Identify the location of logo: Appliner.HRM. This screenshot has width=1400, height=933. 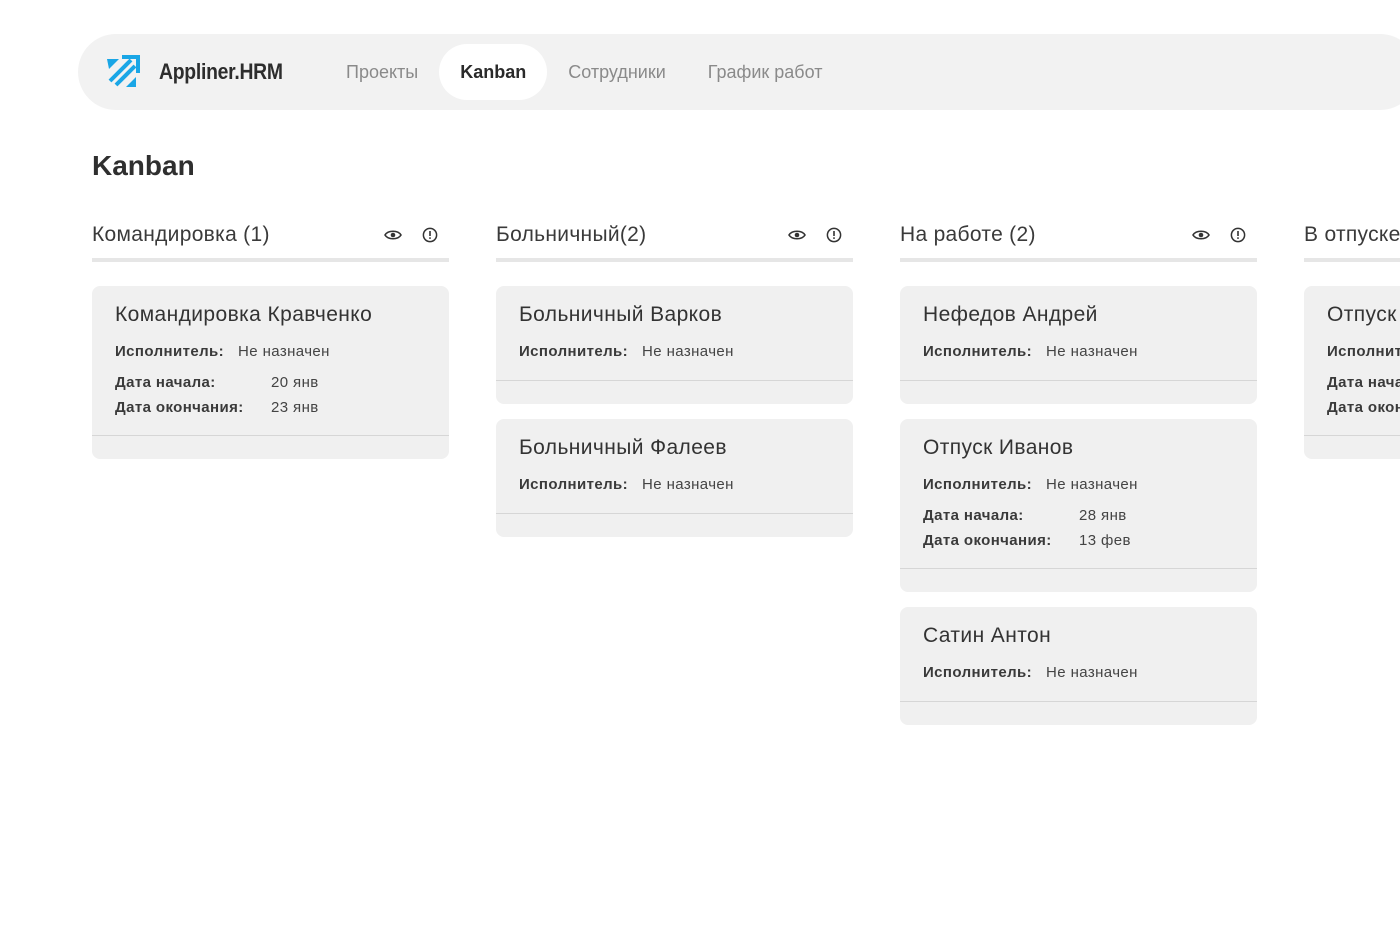
(197, 72).